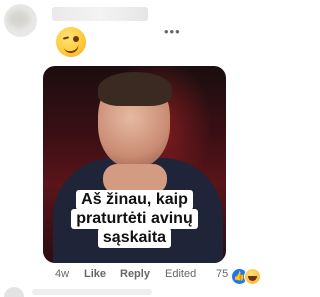  Describe the element at coordinates (95, 274) in the screenshot. I see `like-button: Like` at that location.